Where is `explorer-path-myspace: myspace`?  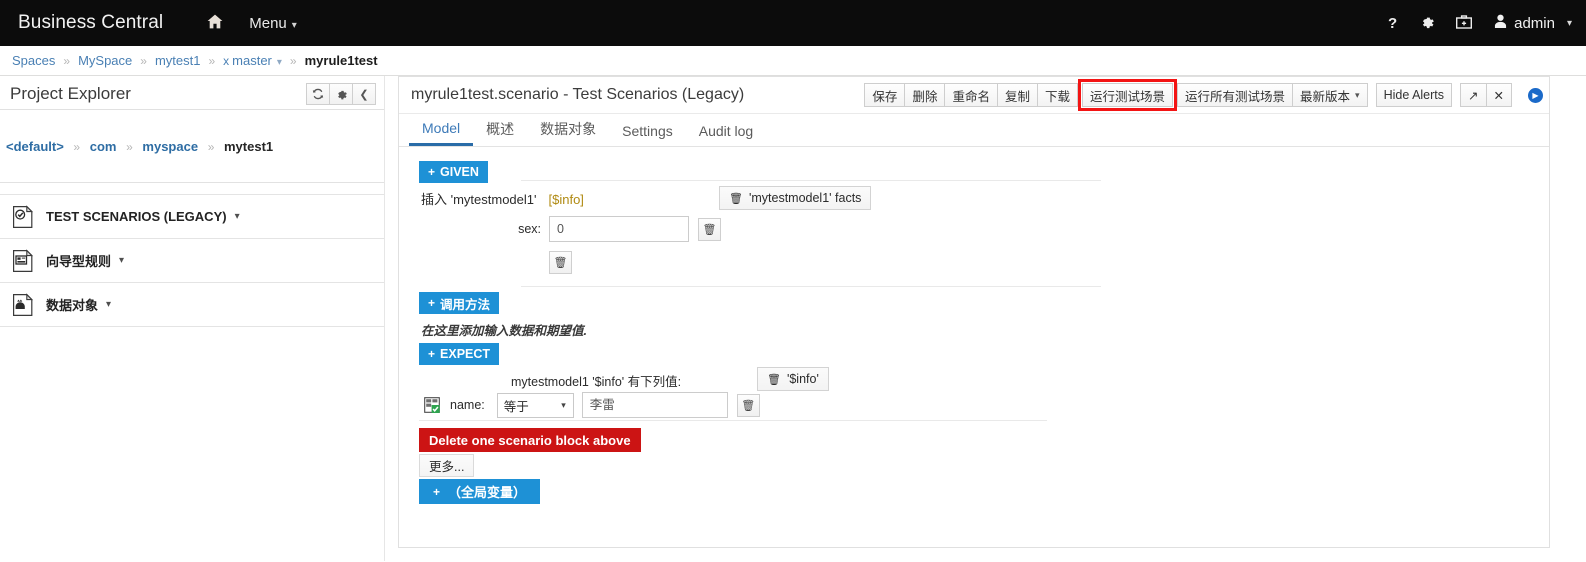 explorer-path-myspace: myspace is located at coordinates (170, 146).